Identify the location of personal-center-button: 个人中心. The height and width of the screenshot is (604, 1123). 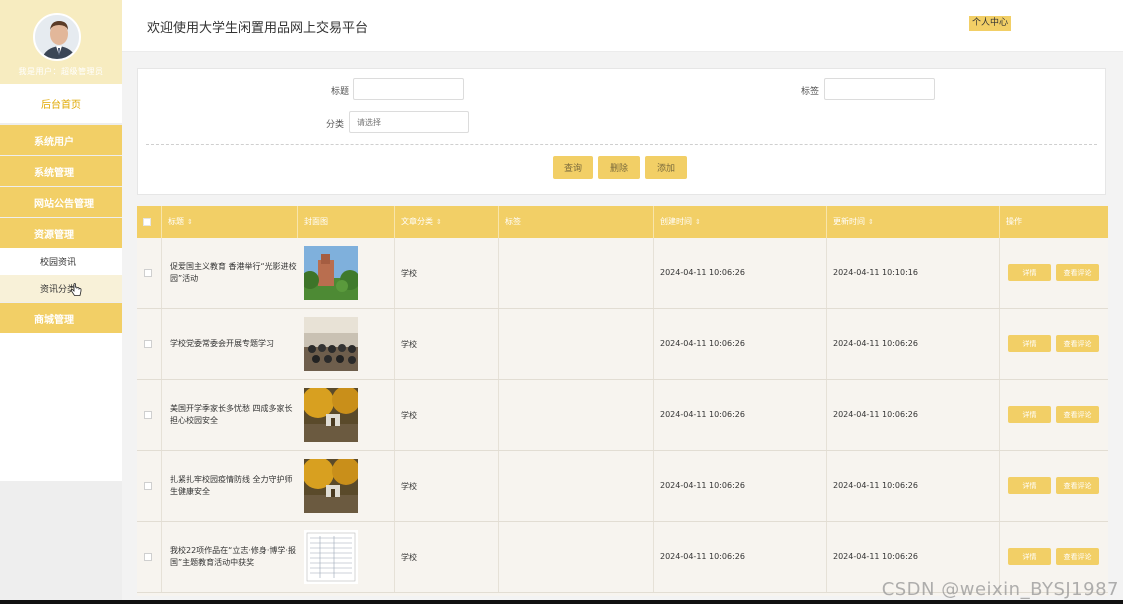
(990, 23).